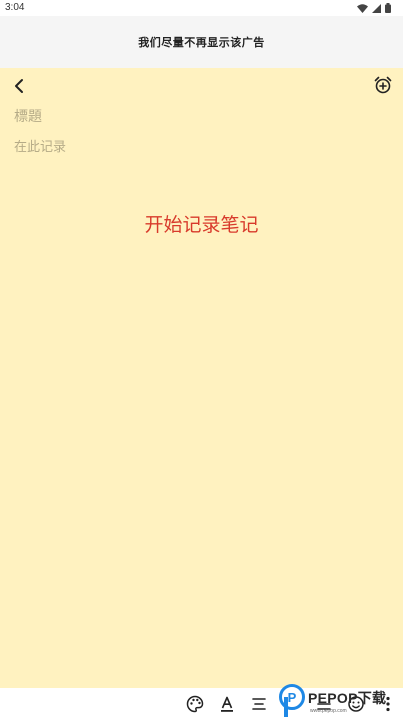 The height and width of the screenshot is (720, 403). I want to click on text-format-button, so click(227, 704).